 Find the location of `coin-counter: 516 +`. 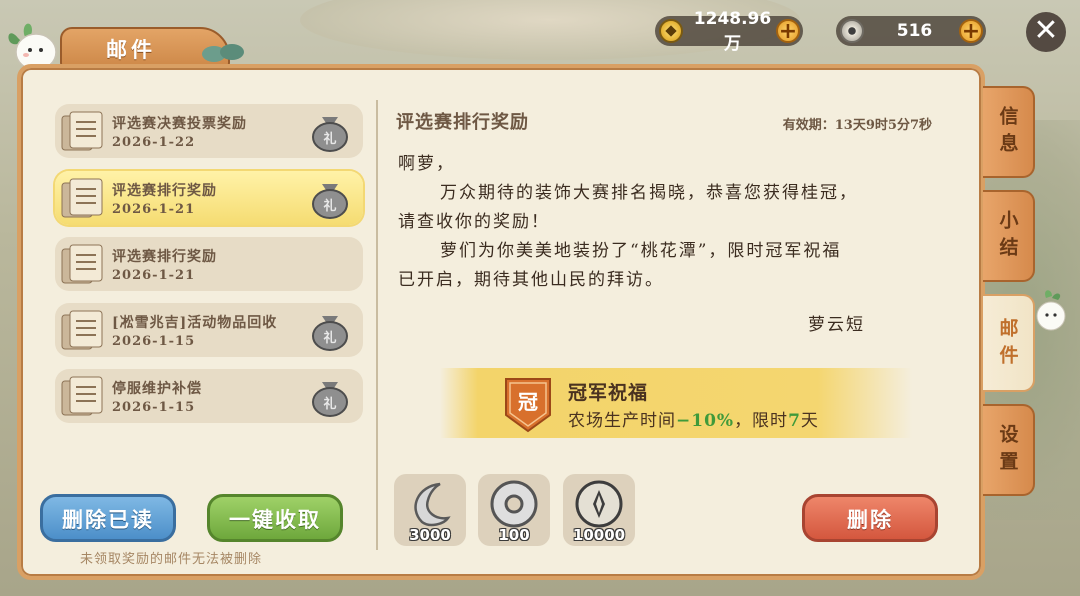

coin-counter: 516 + is located at coordinates (911, 31).